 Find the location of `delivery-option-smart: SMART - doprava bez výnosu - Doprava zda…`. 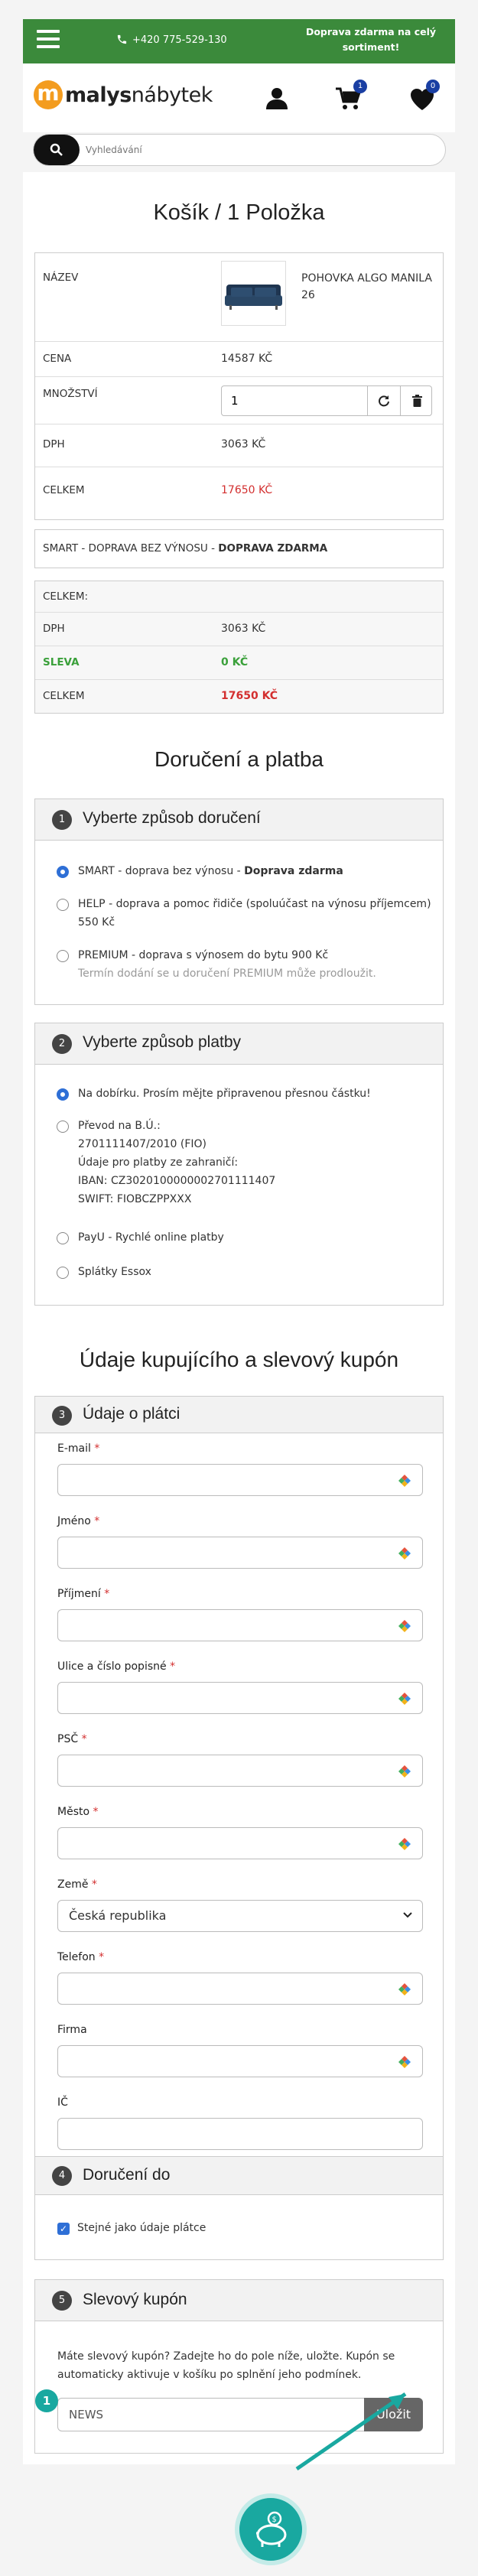

delivery-option-smart: SMART - doprava bez výnosu - Doprava zda… is located at coordinates (247, 871).